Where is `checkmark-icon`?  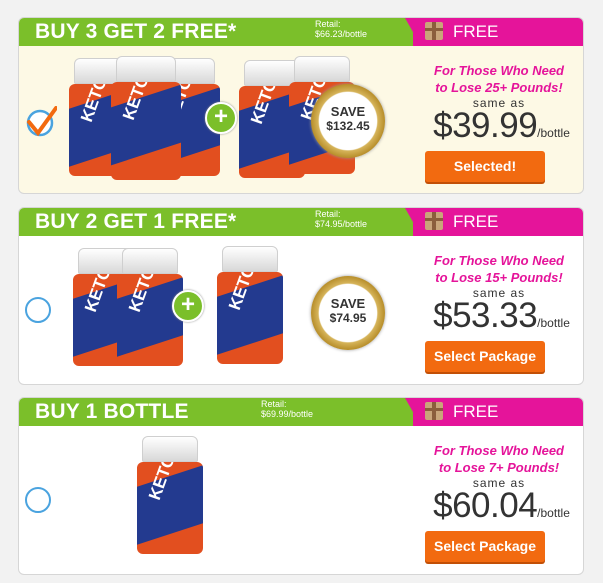
checkmark-icon is located at coordinates (40, 123).